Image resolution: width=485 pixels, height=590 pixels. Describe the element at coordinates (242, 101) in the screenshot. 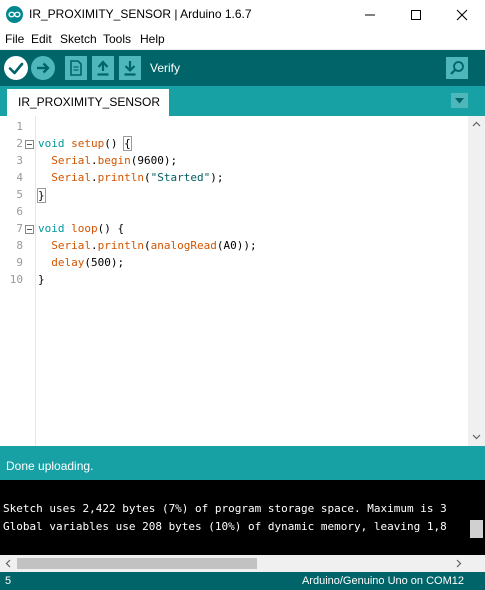

I see `tab-bar: IR_PROXIMITY_SENSOR` at that location.